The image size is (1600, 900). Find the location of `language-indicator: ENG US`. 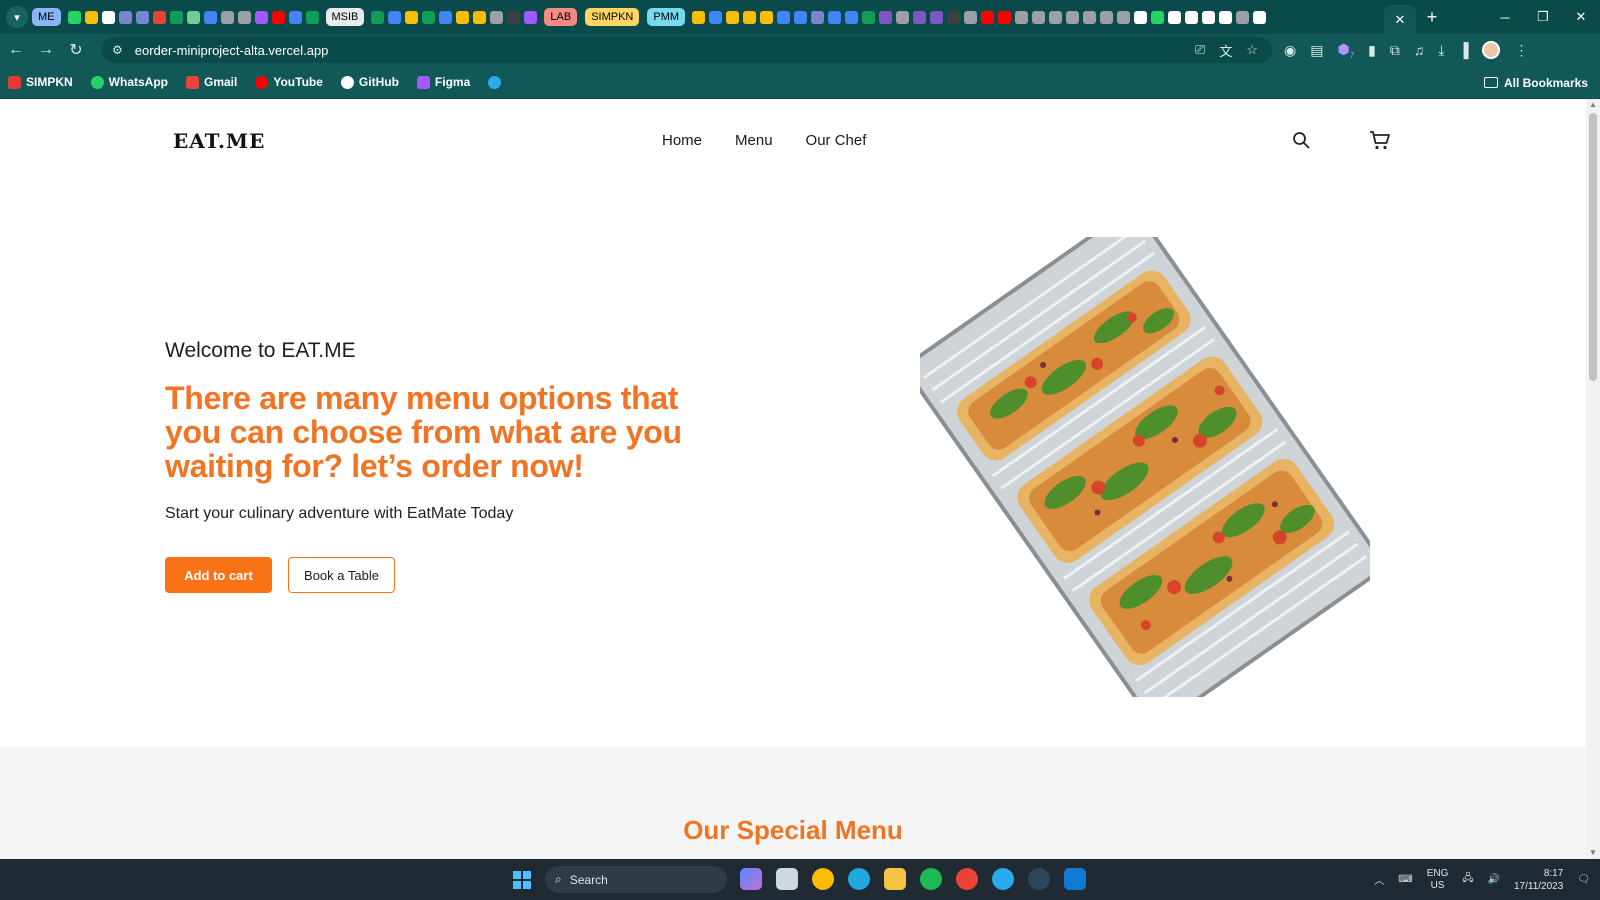

language-indicator: ENG US is located at coordinates (1438, 880).